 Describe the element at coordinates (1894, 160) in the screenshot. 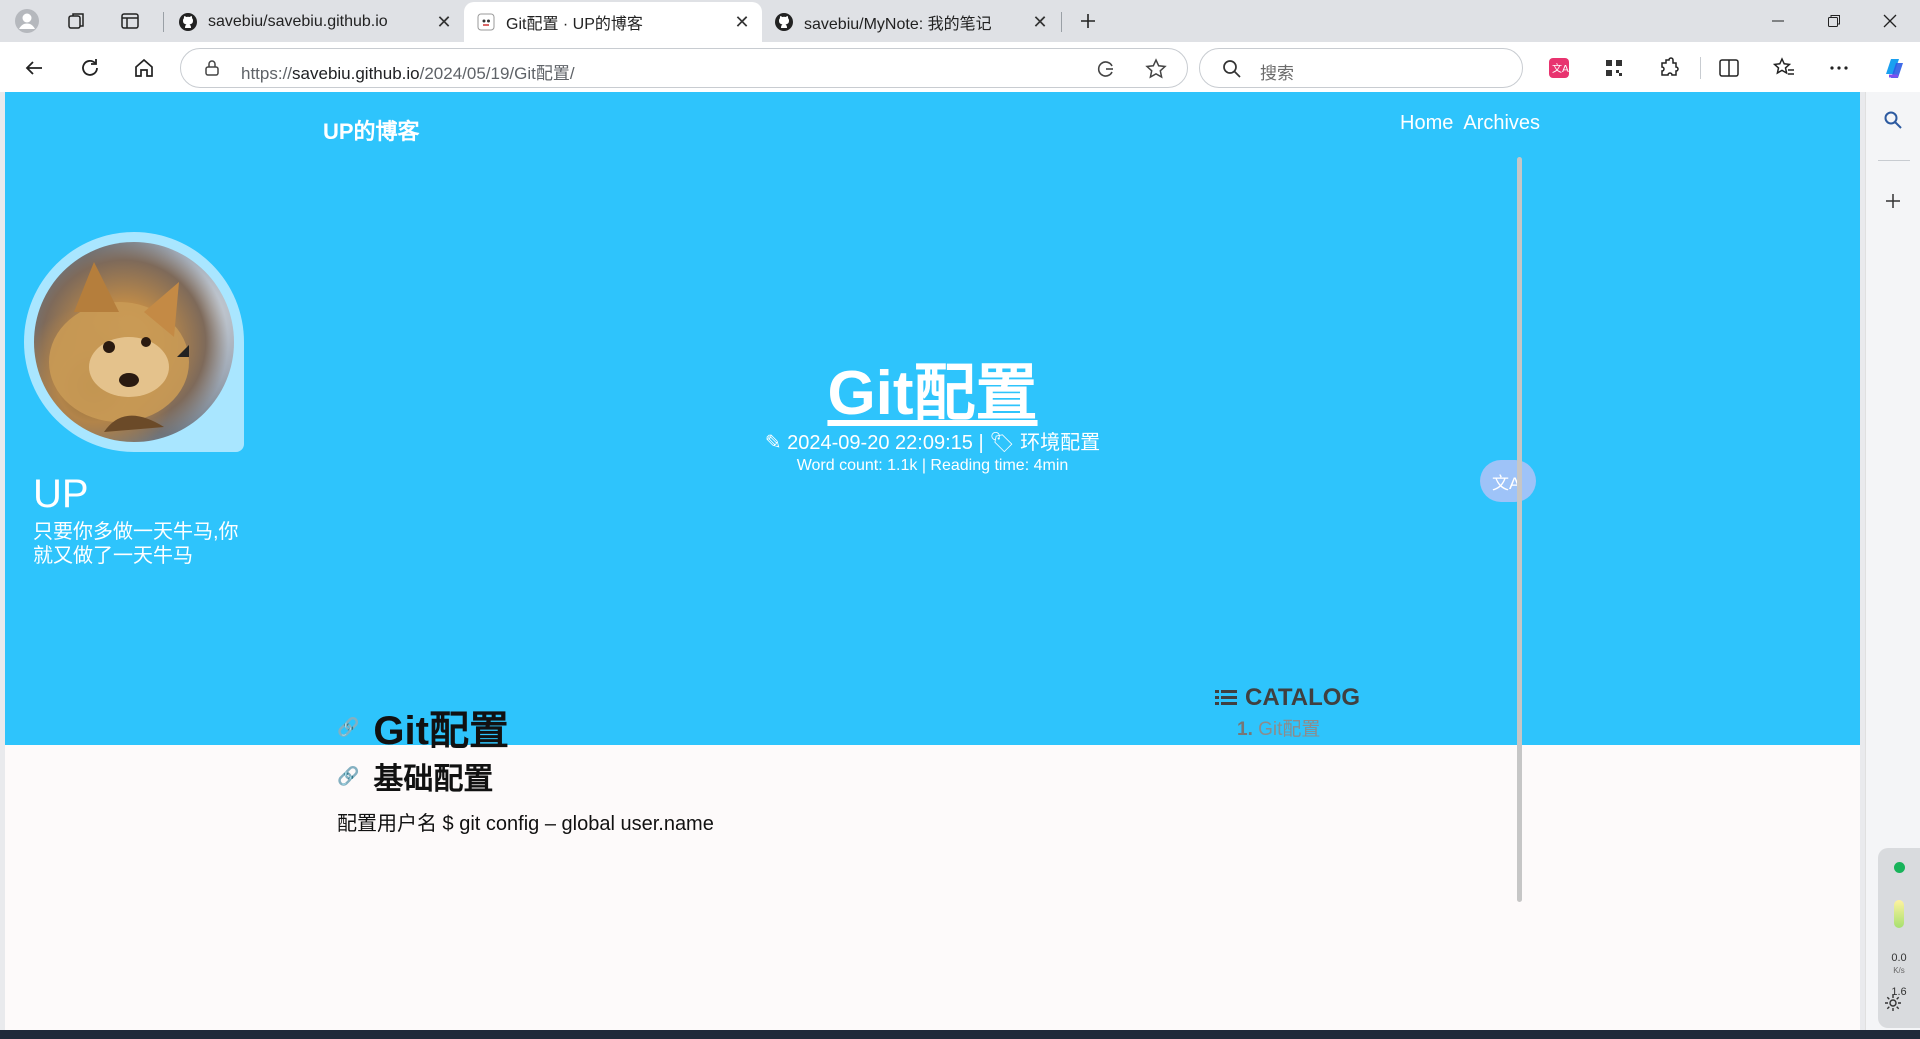

I see `sidebar-divider` at that location.